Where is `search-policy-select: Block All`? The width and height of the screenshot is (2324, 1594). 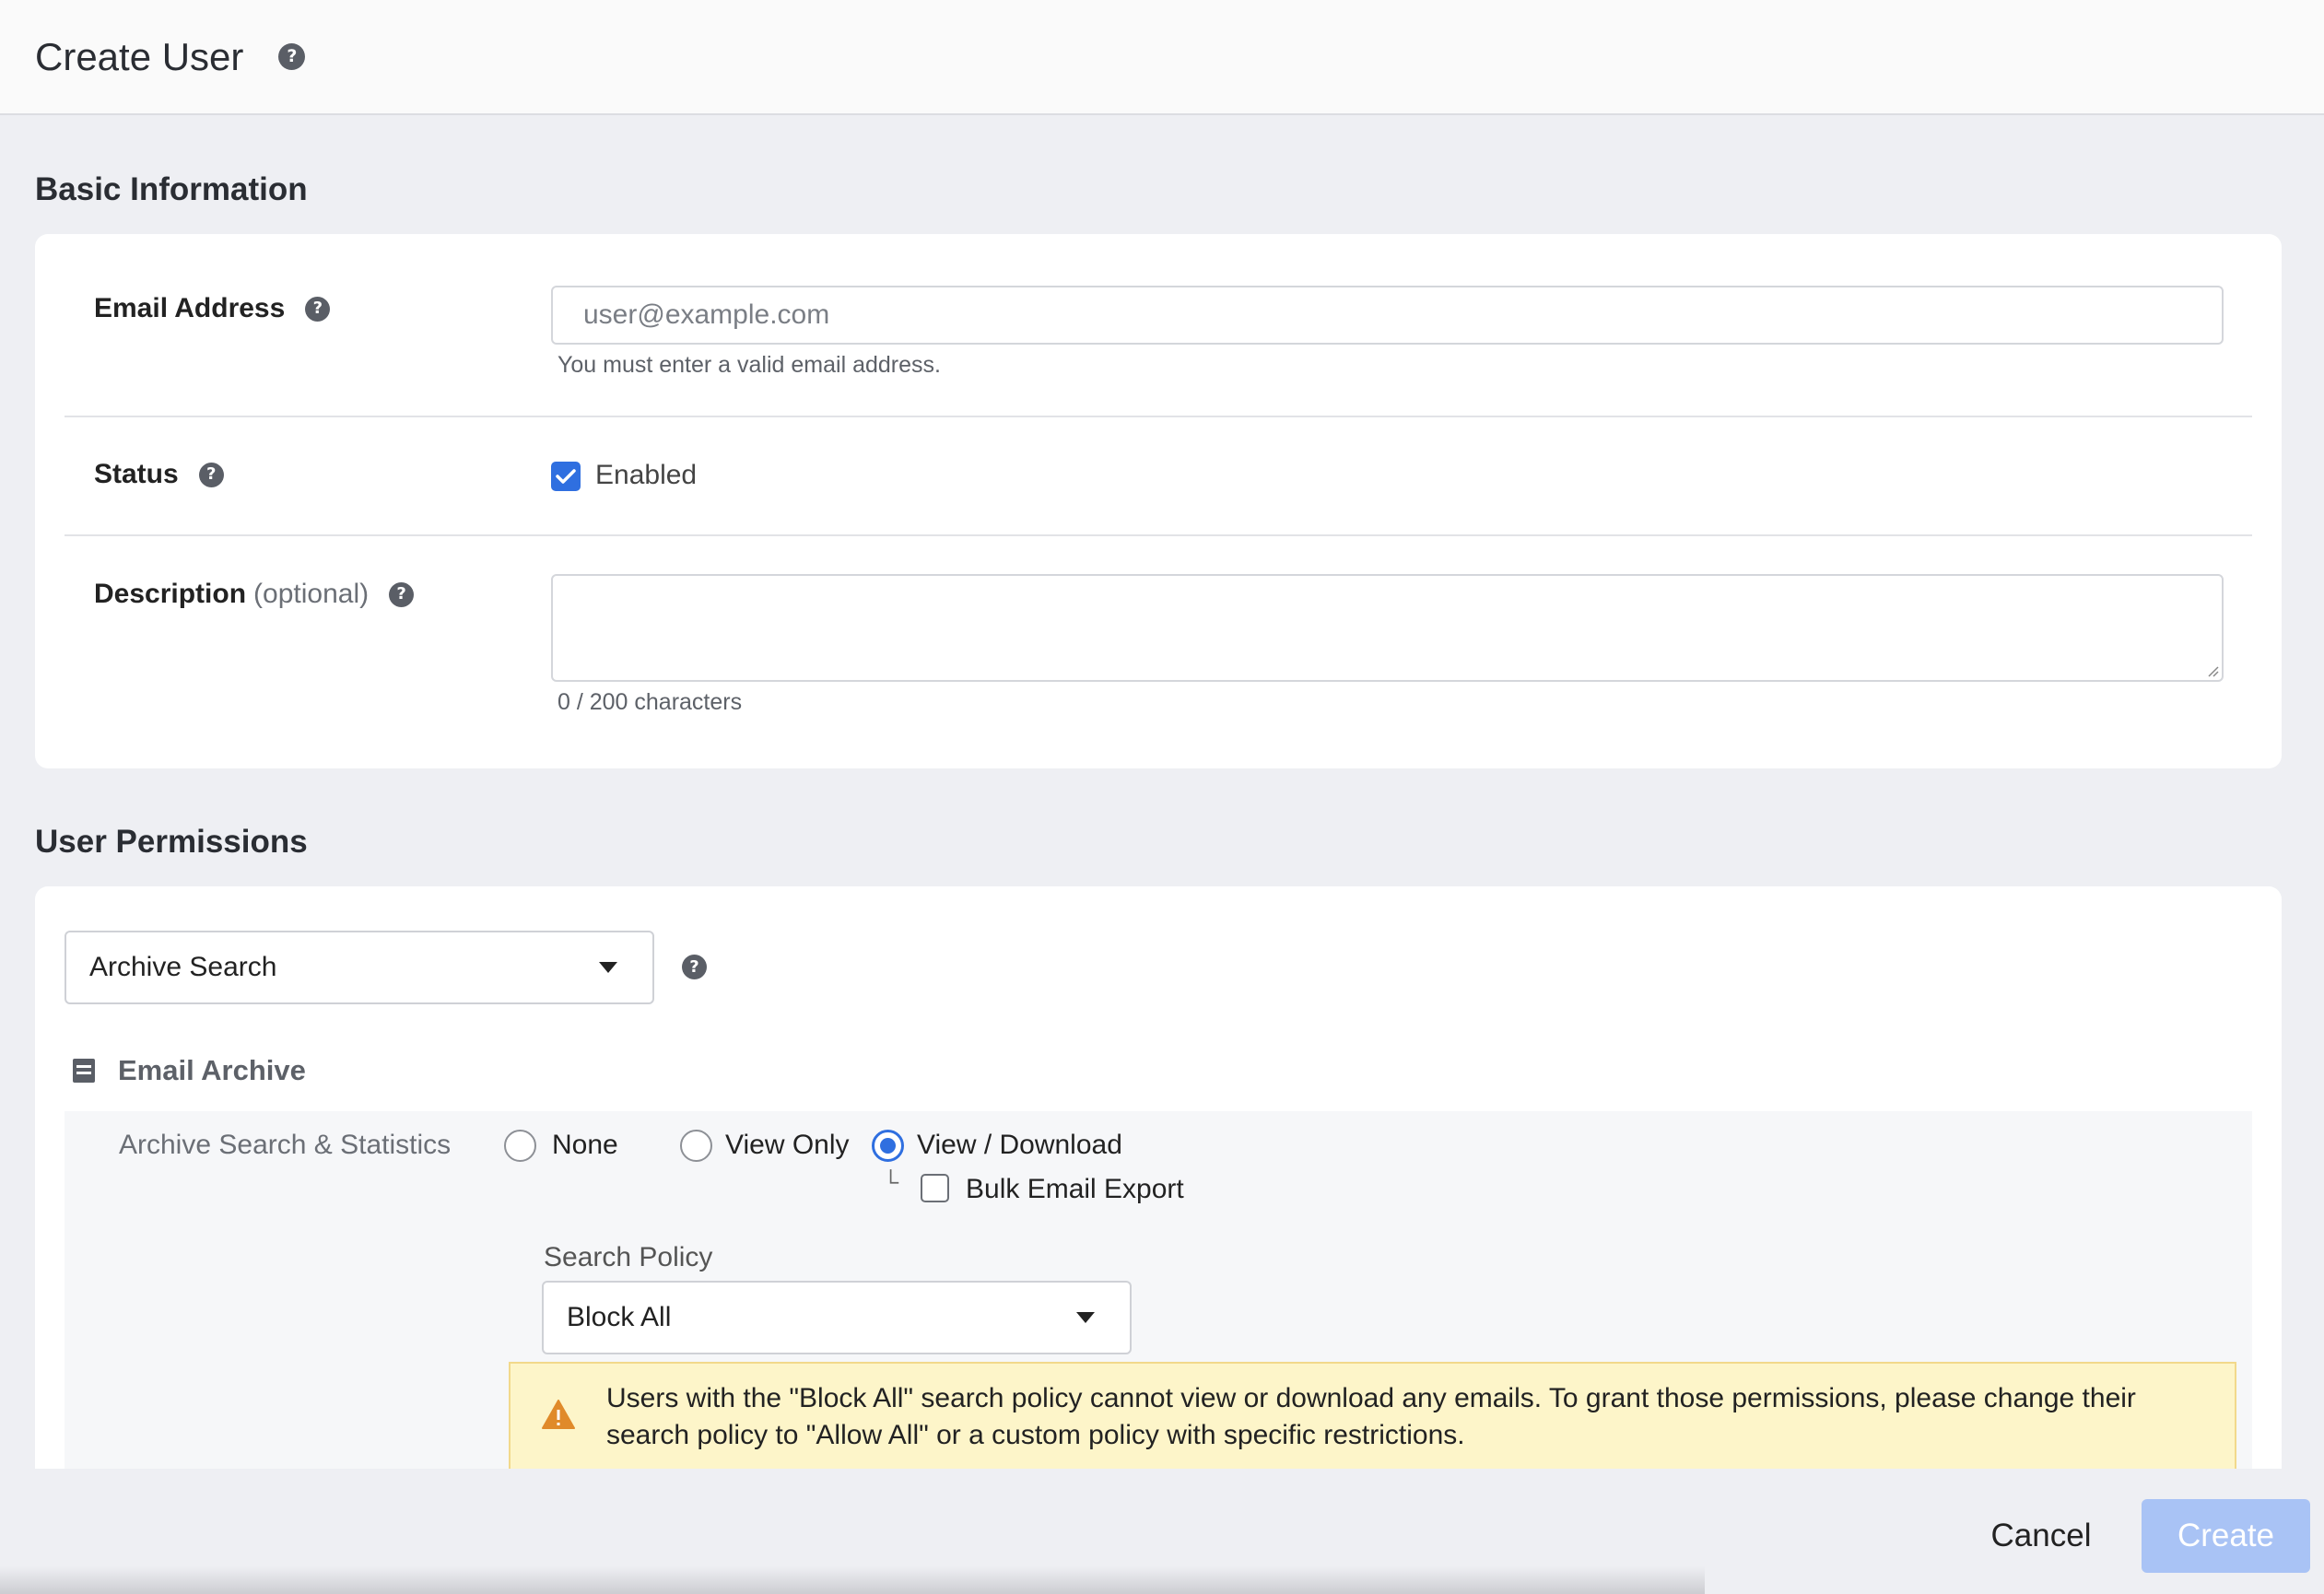 search-policy-select: Block All is located at coordinates (837, 1317).